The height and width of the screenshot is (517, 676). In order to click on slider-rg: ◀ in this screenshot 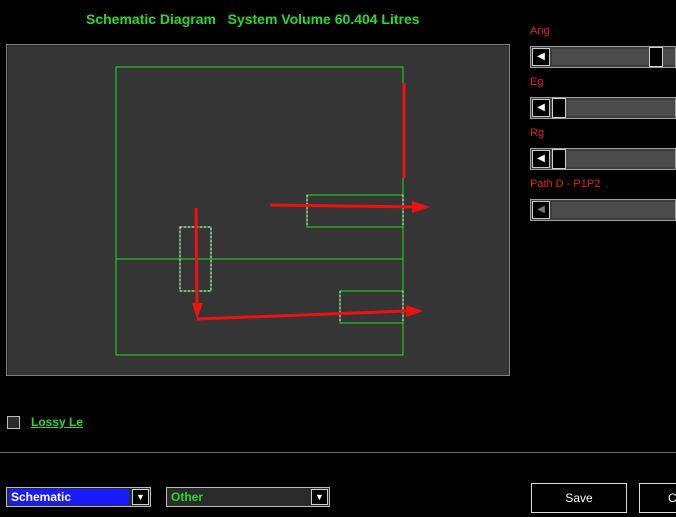, I will do `click(603, 159)`.